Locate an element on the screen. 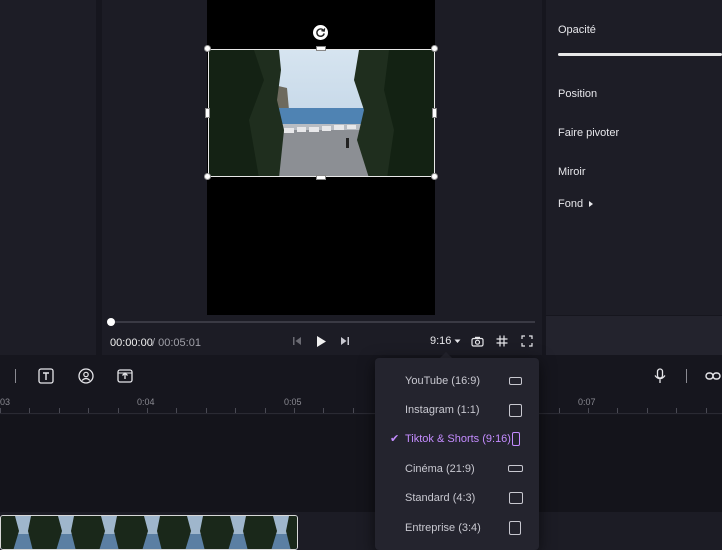  cinema-ratio-icon is located at coordinates (515, 468).